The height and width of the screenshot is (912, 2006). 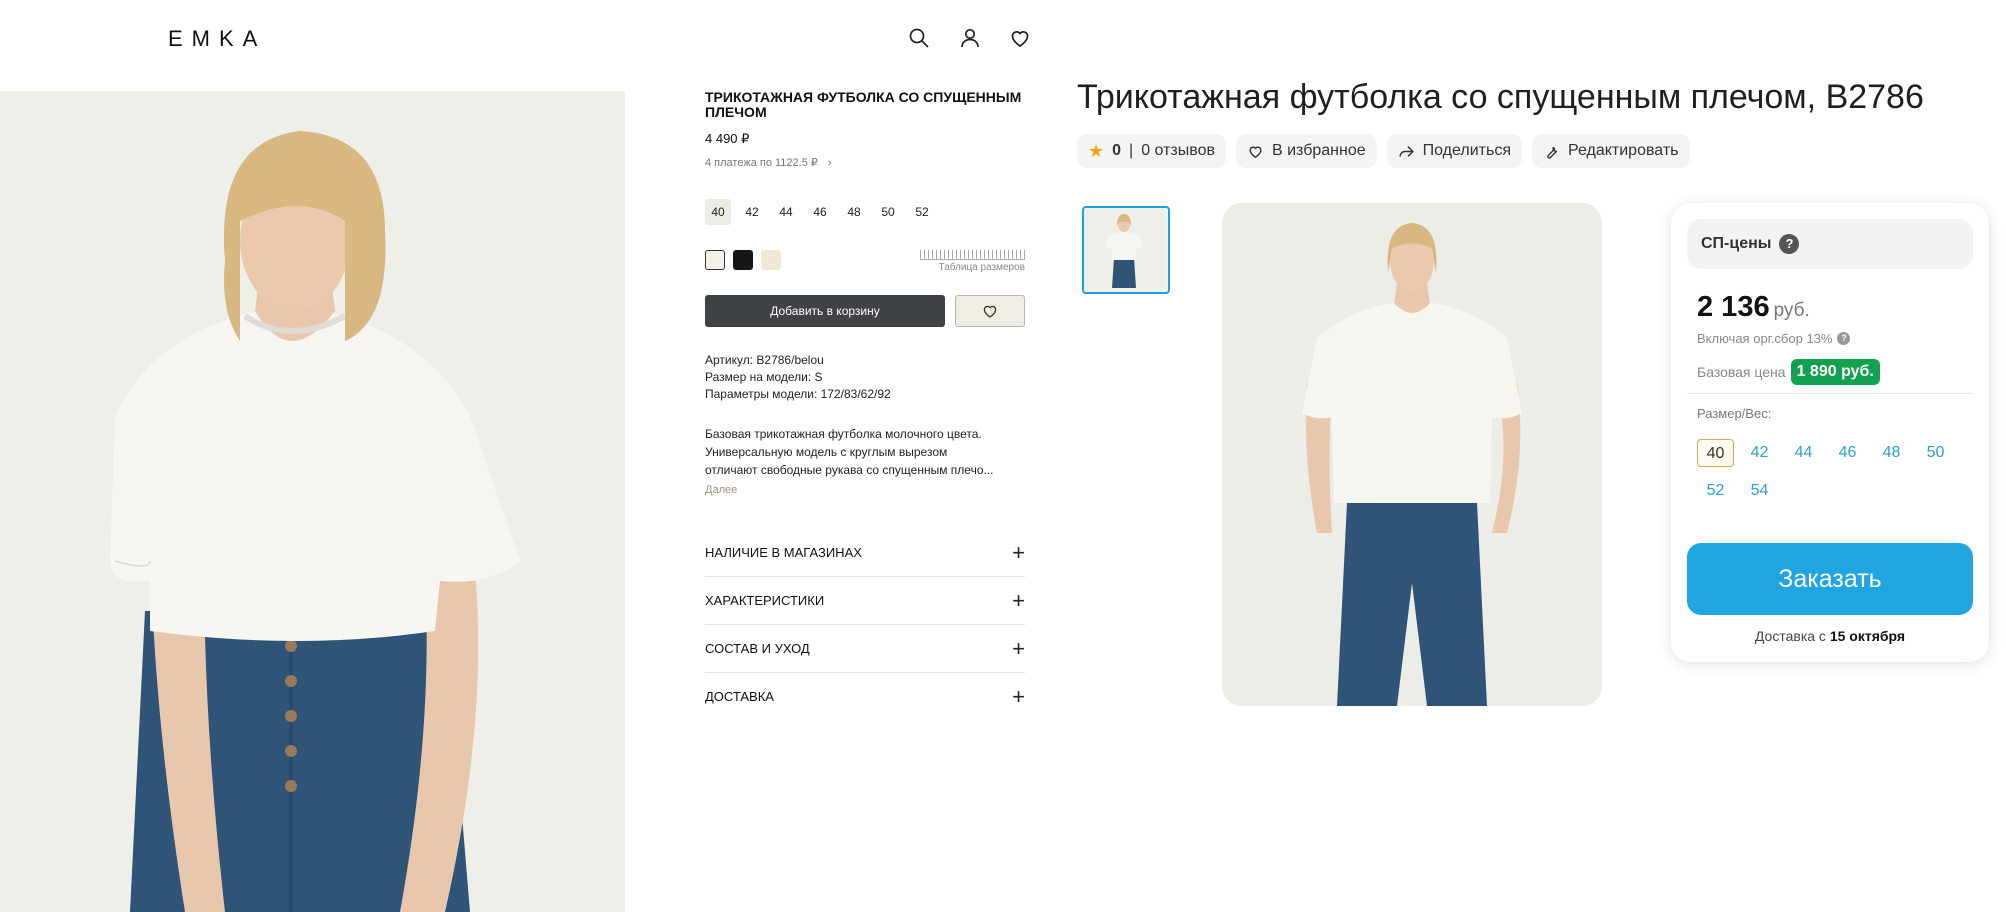 What do you see at coordinates (1736, 243) in the screenshot?
I see `sp-prices-label: СП-цены` at bounding box center [1736, 243].